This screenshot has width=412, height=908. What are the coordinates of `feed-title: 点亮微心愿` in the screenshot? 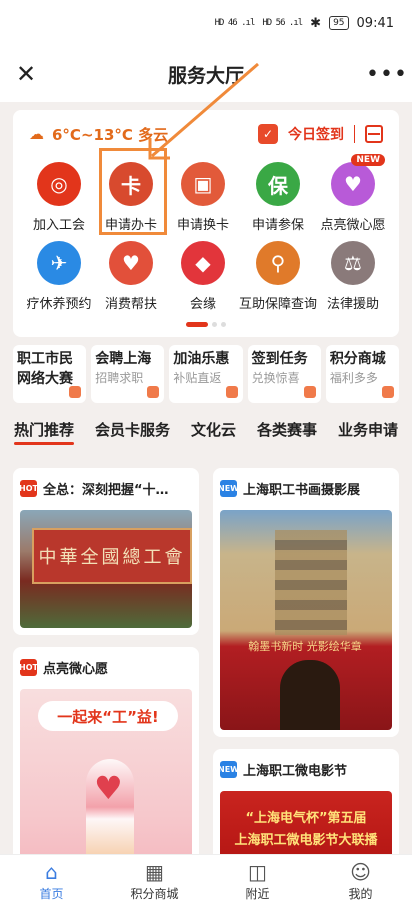 It's located at (76, 669).